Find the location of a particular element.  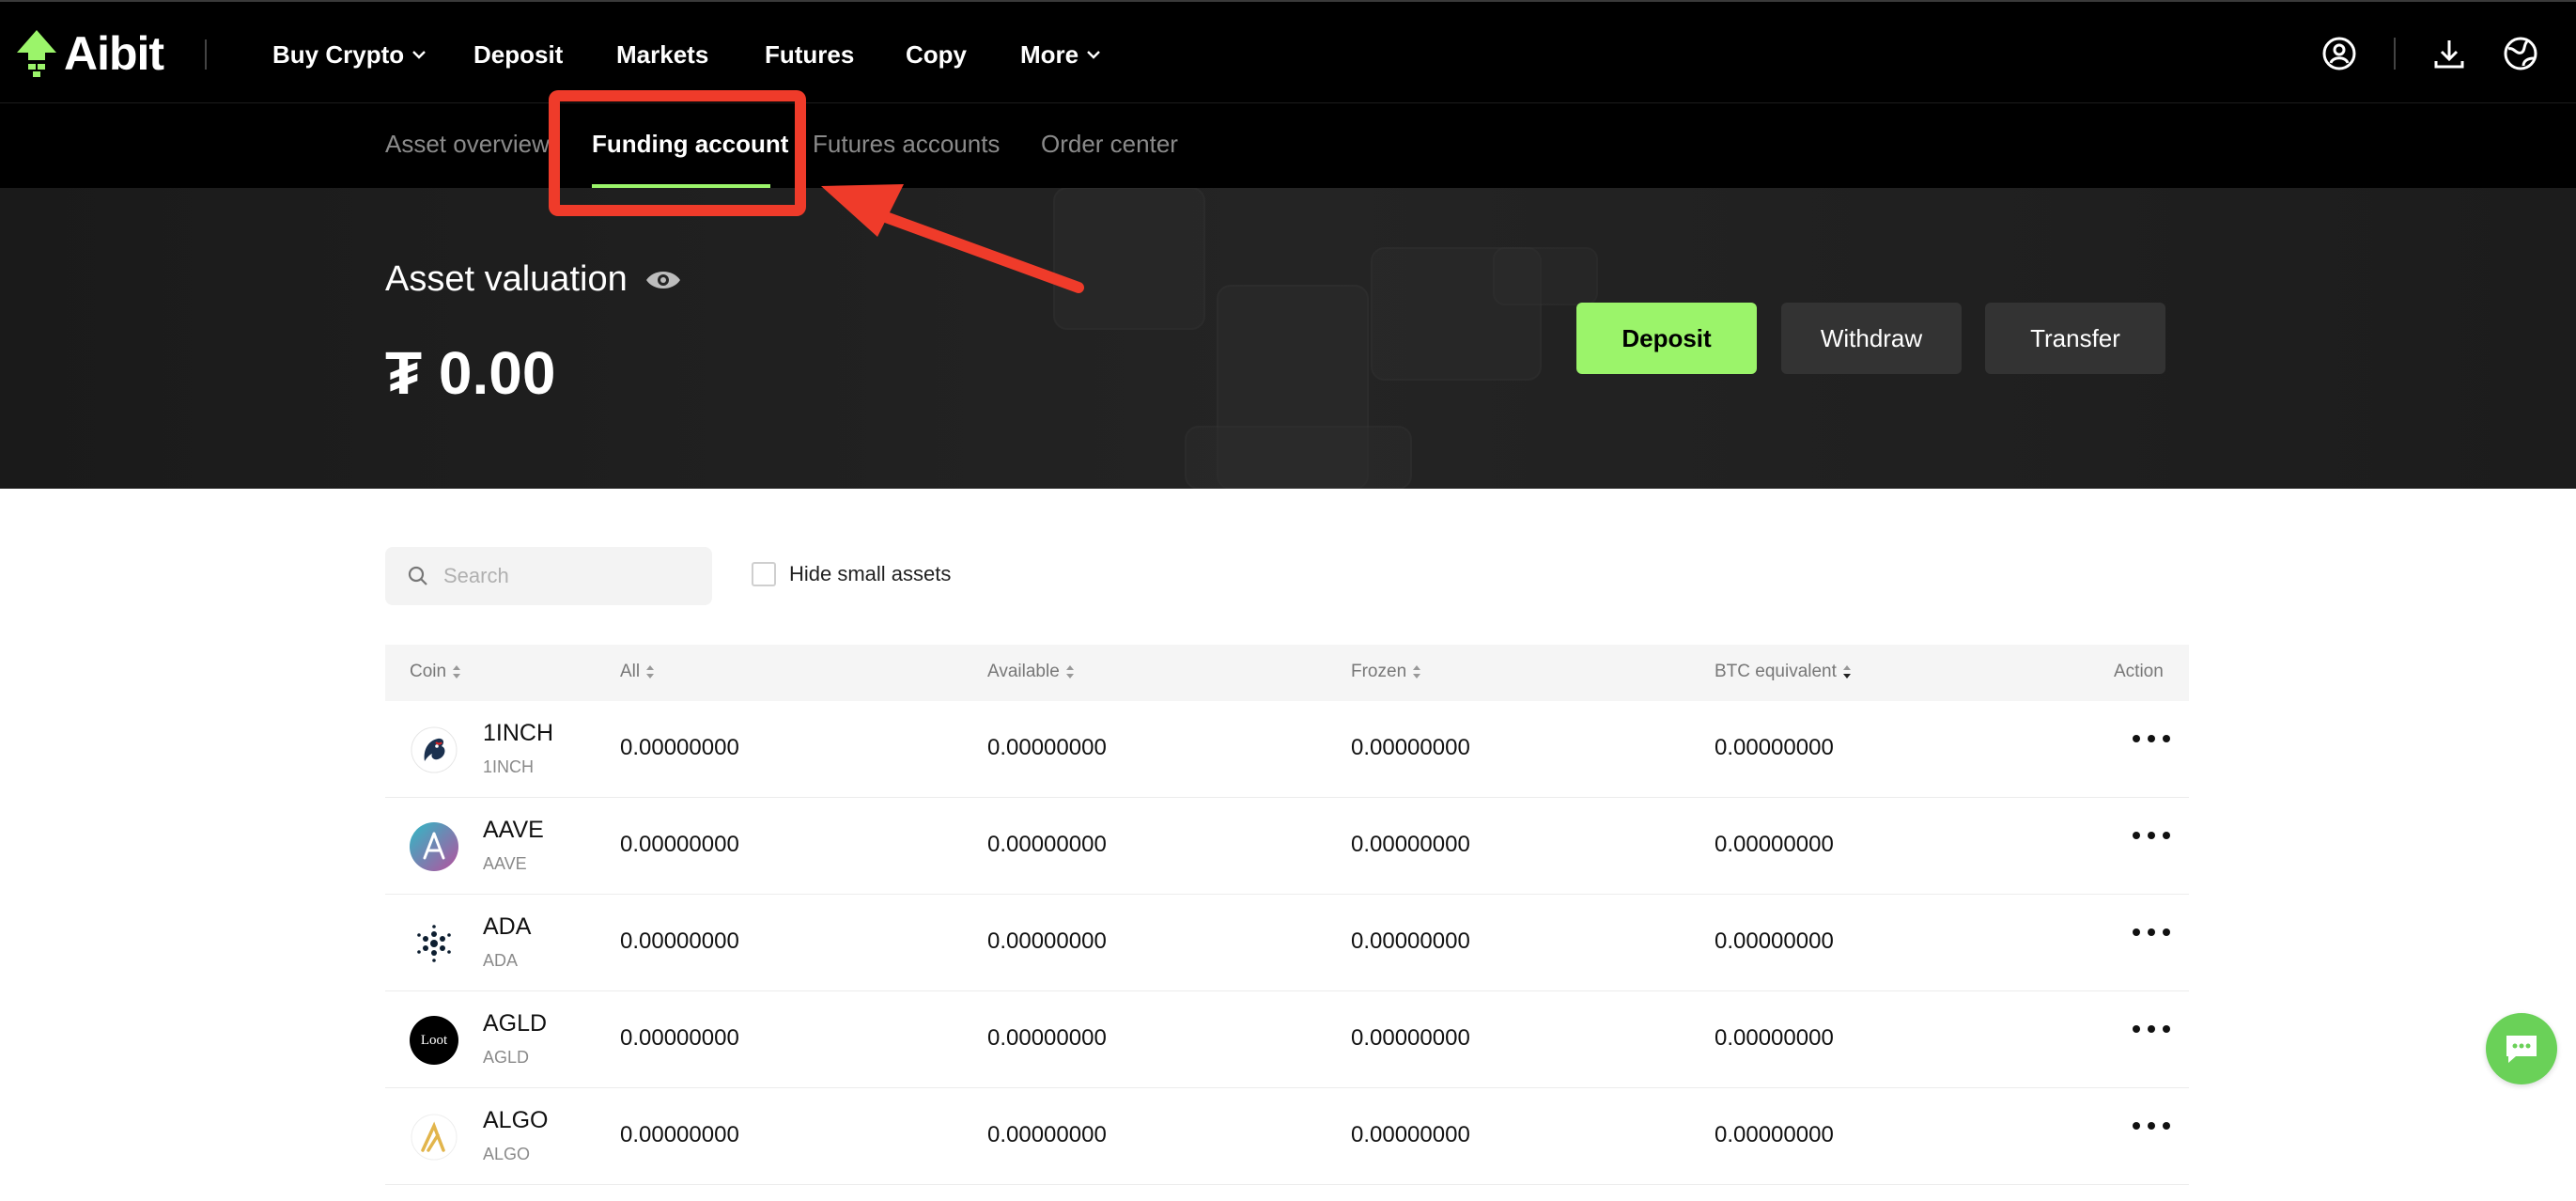

column-header-frozen-label: Frozen is located at coordinates (1379, 671).